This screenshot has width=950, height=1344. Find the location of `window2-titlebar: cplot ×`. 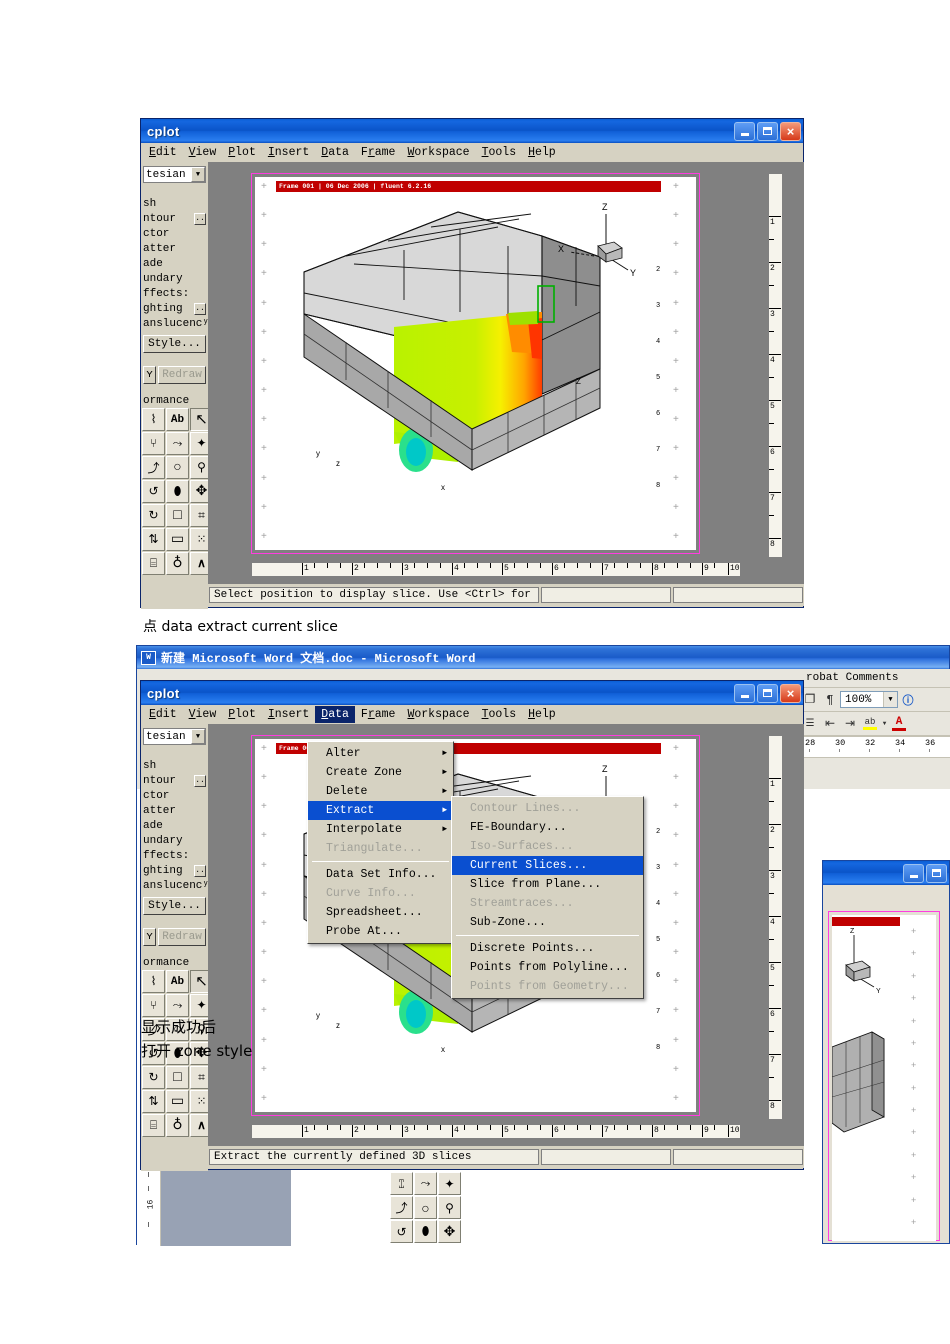

window2-titlebar: cplot × is located at coordinates (472, 693).